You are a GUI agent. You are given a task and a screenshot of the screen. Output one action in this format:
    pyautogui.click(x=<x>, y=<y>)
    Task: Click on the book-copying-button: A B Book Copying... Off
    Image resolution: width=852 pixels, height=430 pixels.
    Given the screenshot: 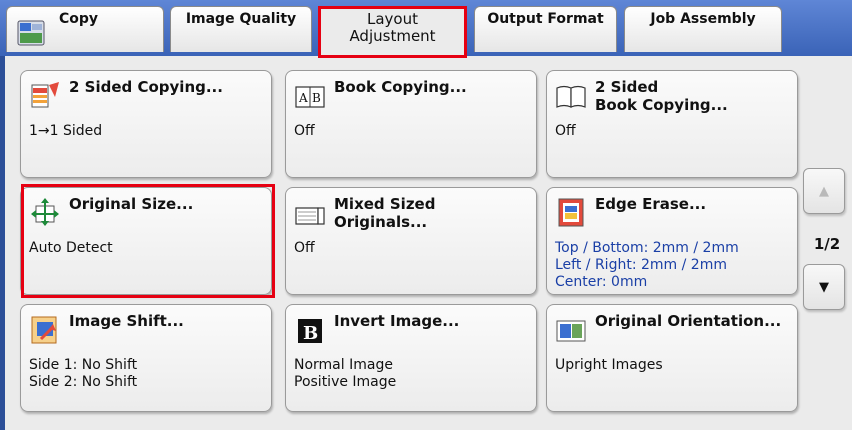 What is the action you would take?
    pyautogui.click(x=411, y=124)
    